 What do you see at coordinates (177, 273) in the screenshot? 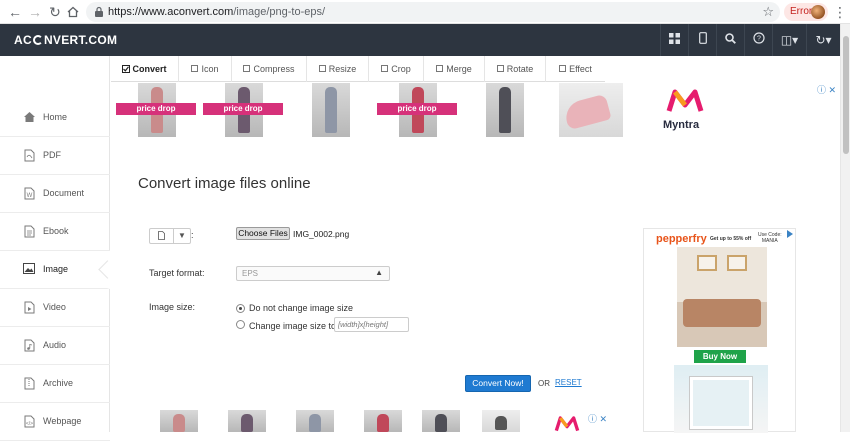
I see `target-format-label: Target format:` at bounding box center [177, 273].